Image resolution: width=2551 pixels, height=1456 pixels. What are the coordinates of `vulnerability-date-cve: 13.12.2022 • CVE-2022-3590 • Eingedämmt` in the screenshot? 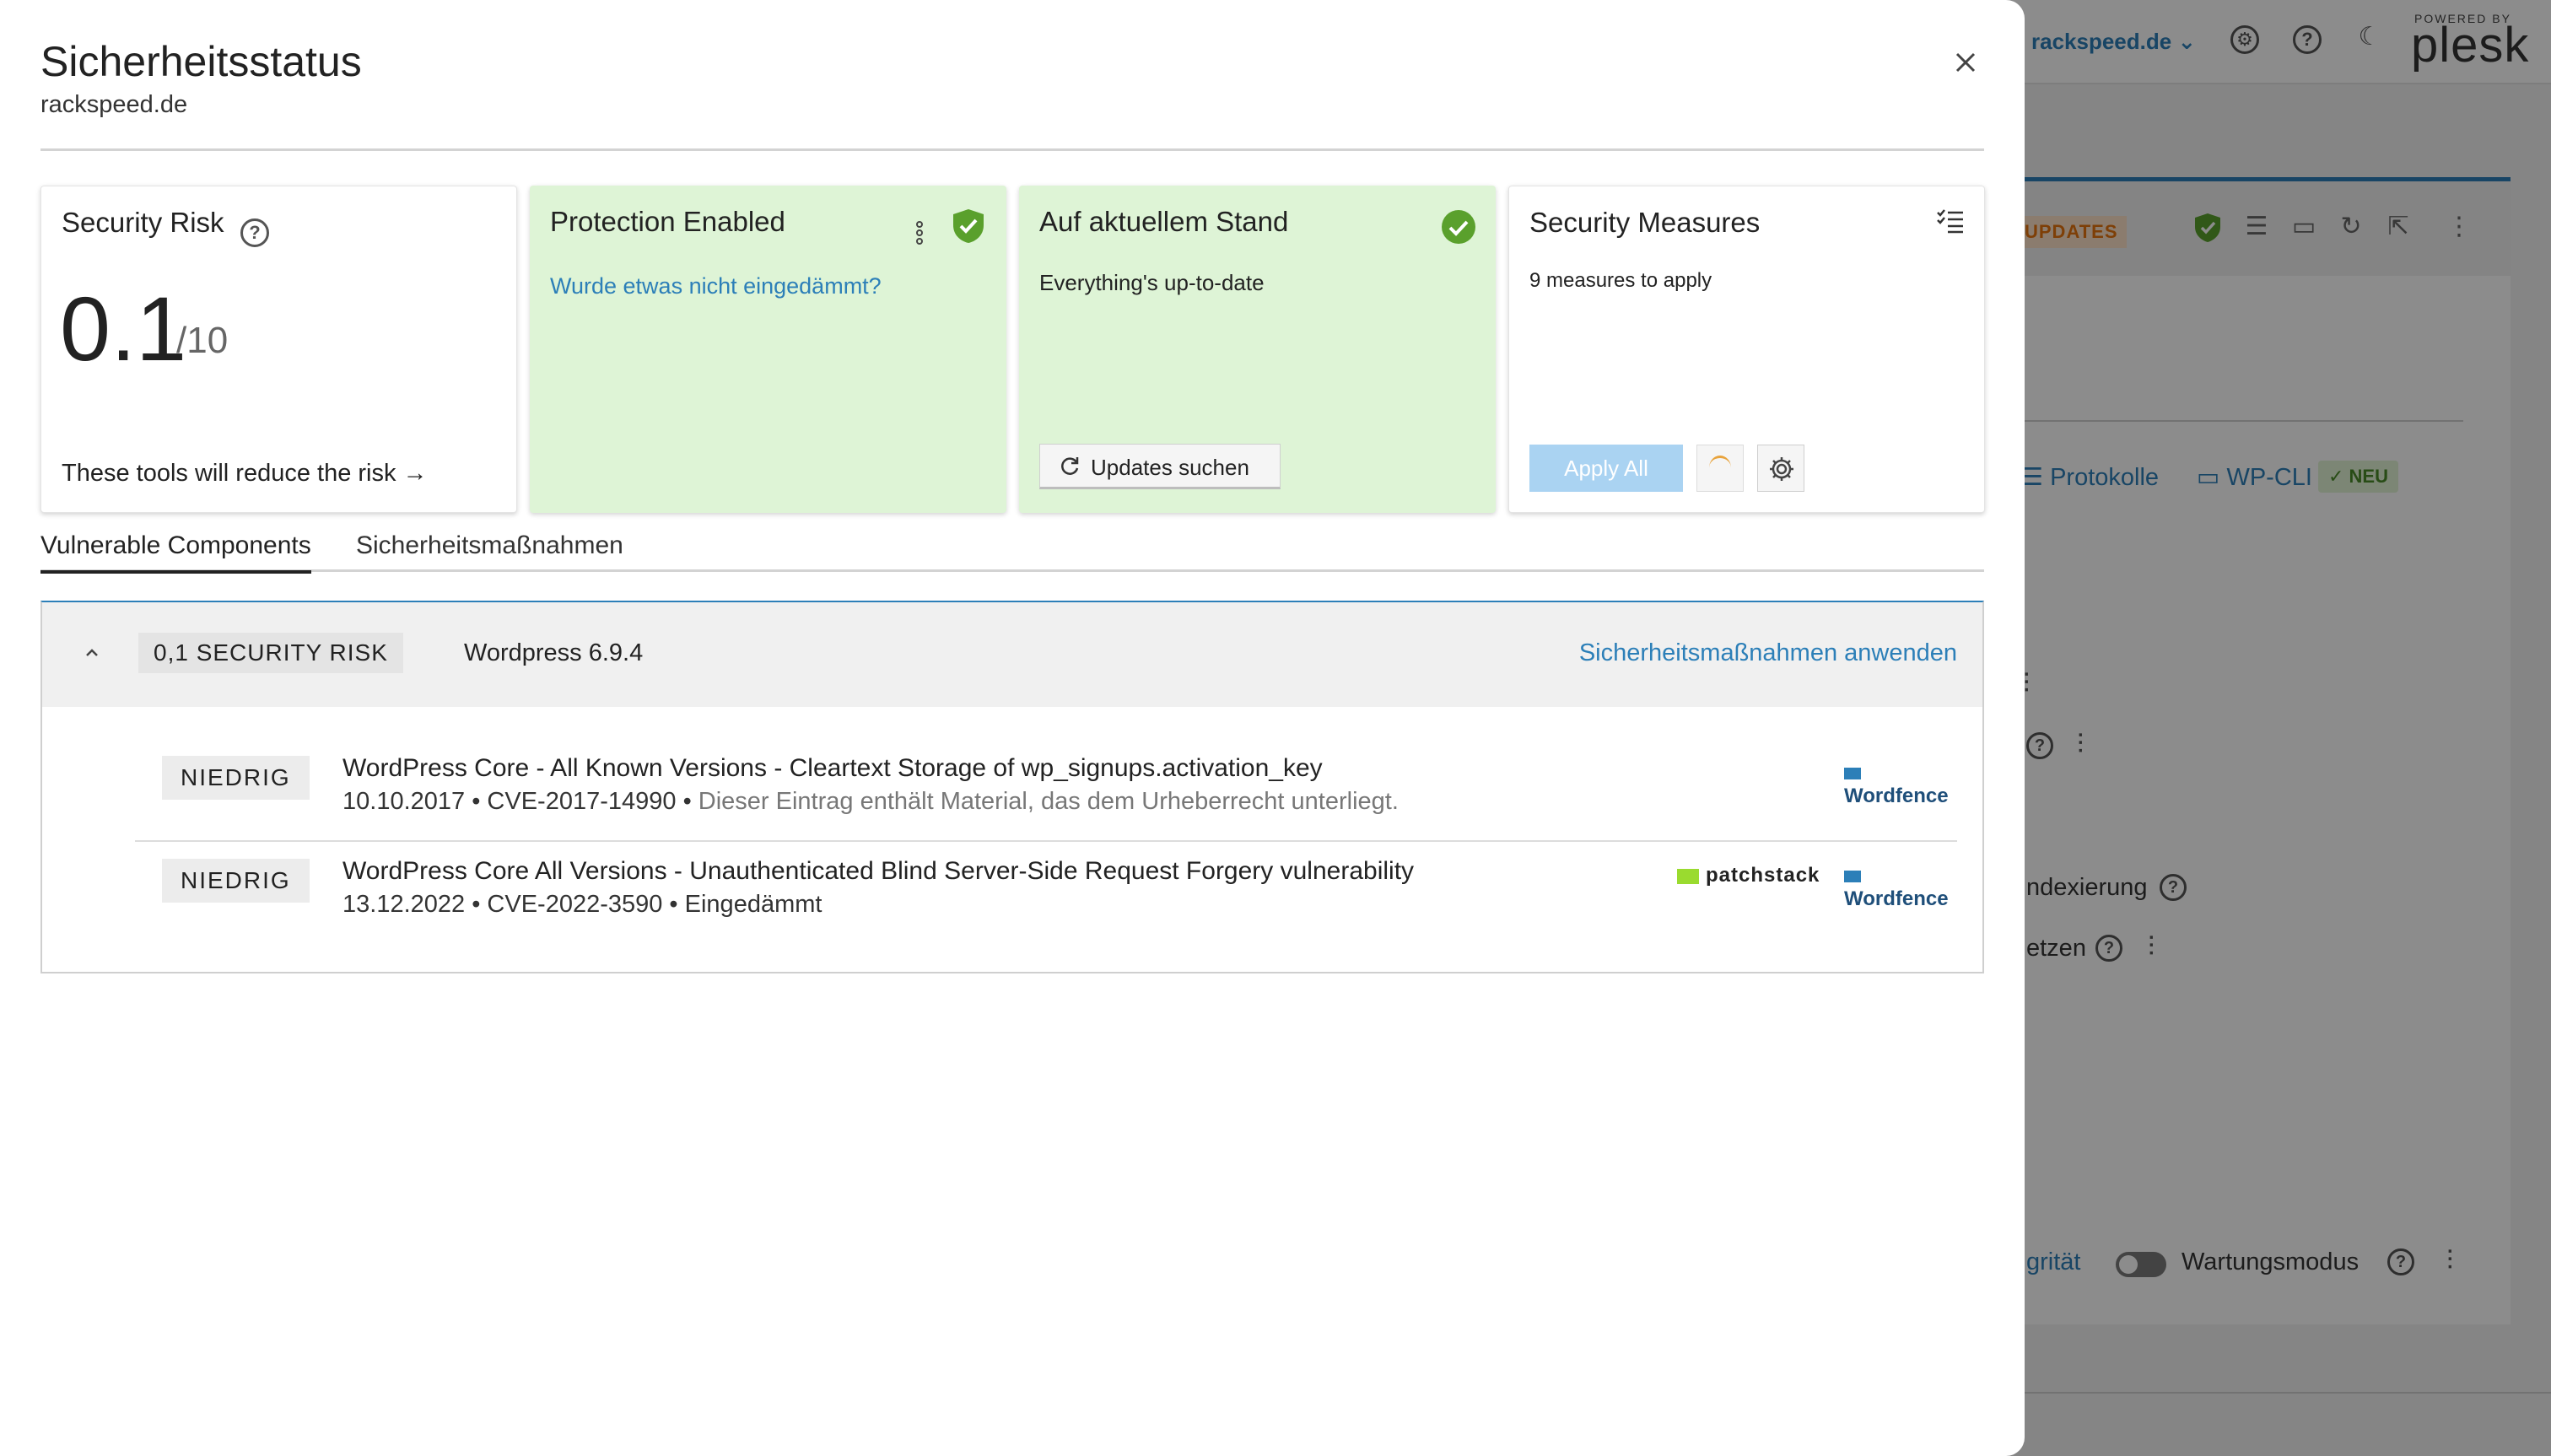 It's located at (582, 905).